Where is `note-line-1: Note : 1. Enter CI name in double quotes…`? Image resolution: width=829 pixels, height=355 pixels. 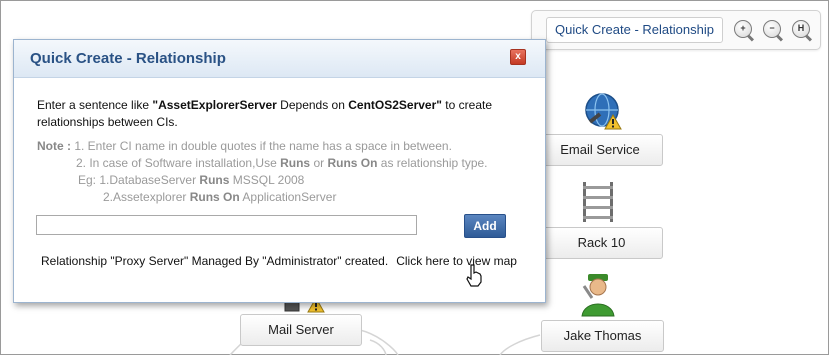
note-line-1: Note : 1. Enter CI name in double quotes… is located at coordinates (244, 146).